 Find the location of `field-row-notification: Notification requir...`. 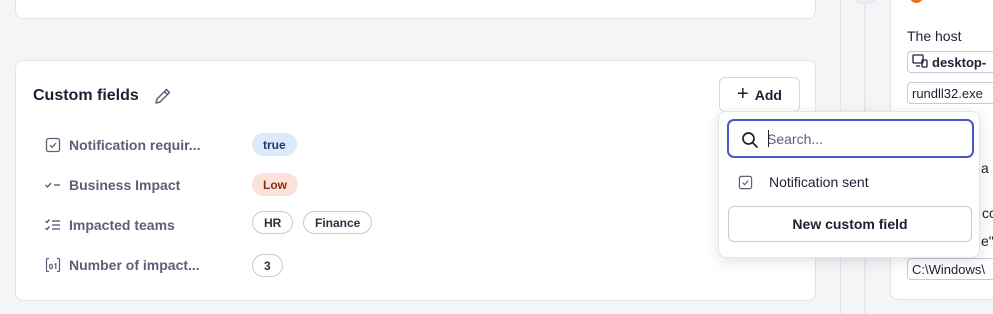

field-row-notification: Notification requir... is located at coordinates (122, 145).